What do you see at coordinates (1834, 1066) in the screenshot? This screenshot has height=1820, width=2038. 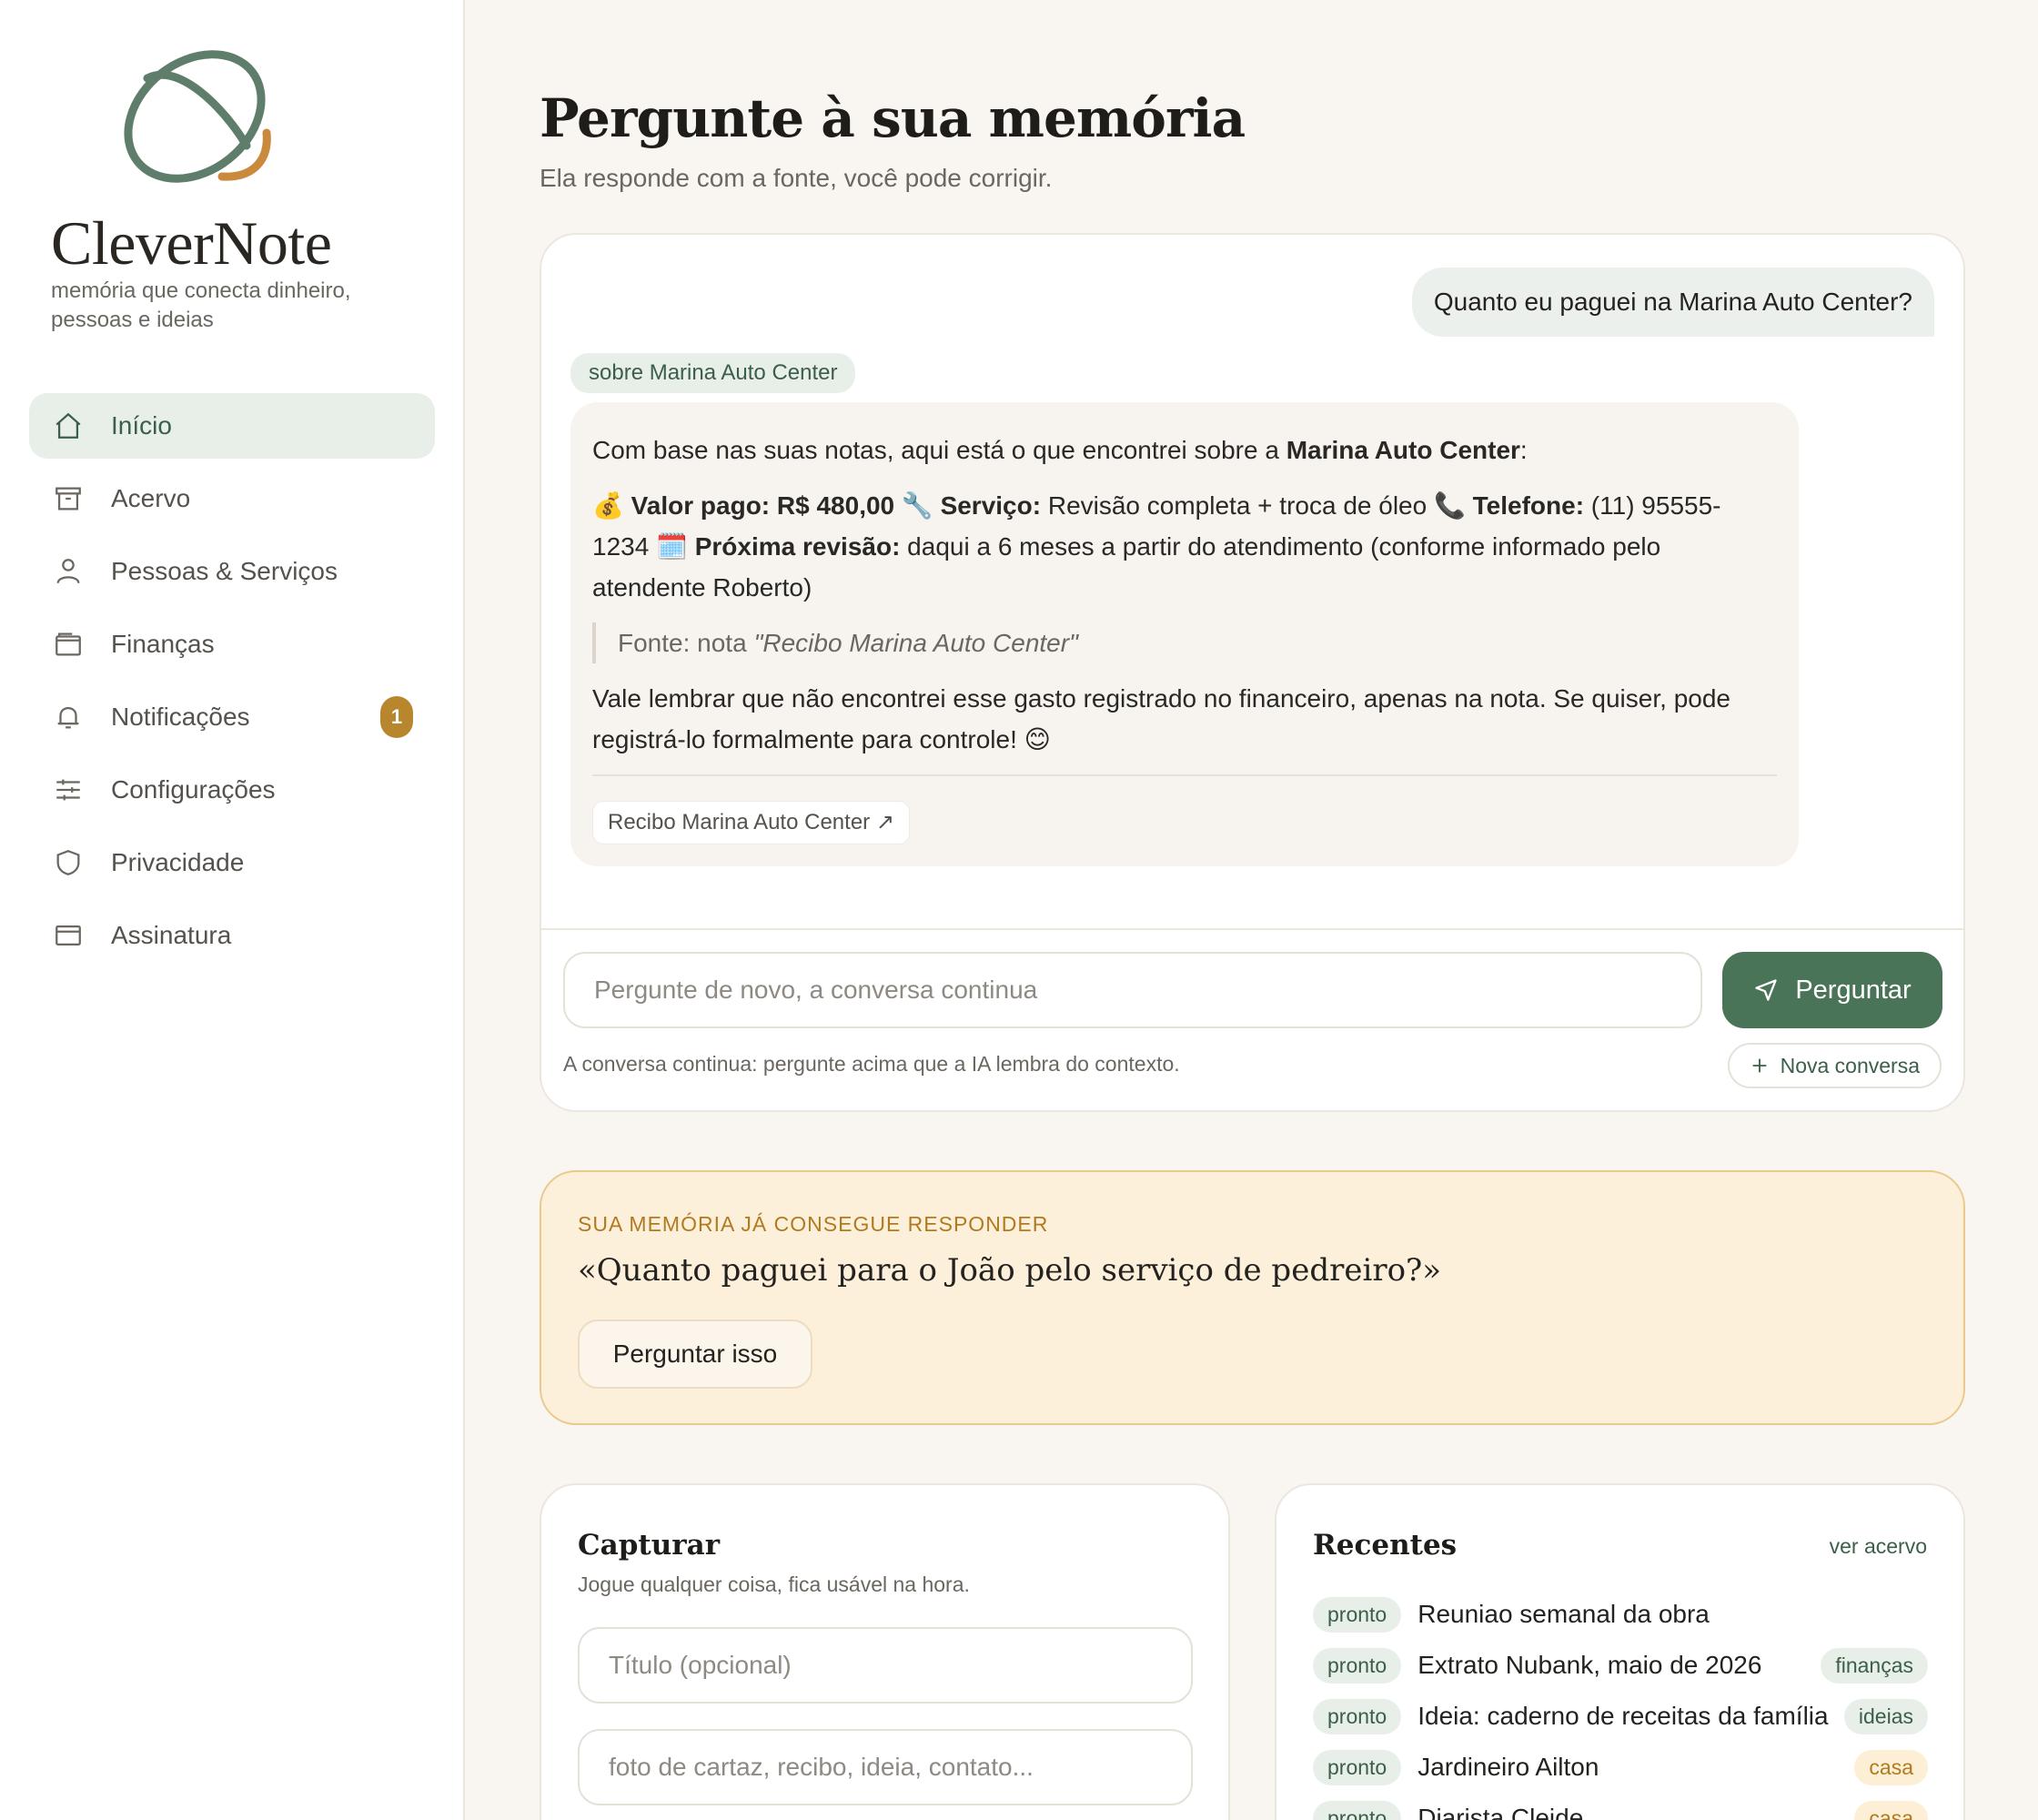 I see `new-conversation-button: Nova conversa` at bounding box center [1834, 1066].